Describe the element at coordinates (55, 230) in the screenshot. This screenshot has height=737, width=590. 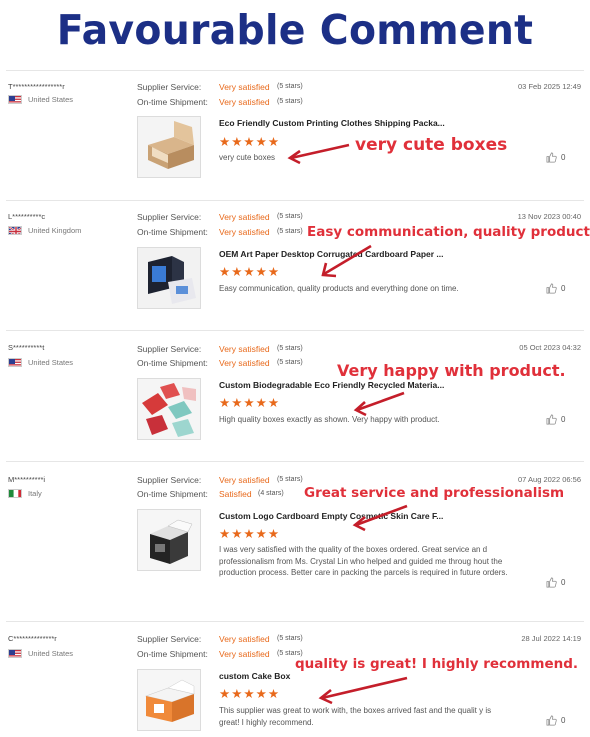
I see `country-label: United Kingdom` at that location.